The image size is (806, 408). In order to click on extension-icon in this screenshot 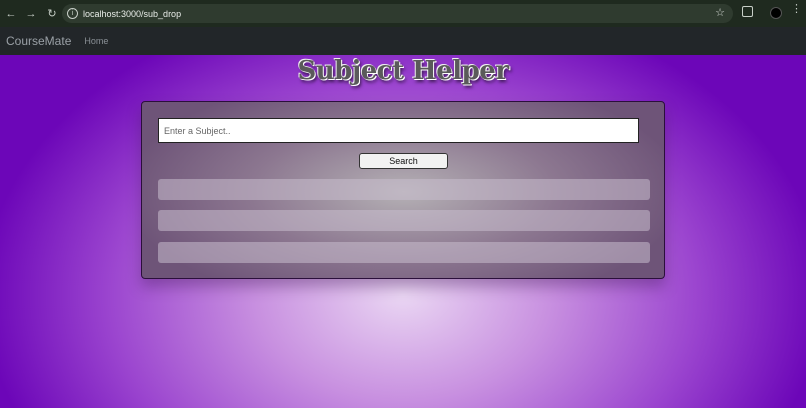, I will do `click(747, 11)`.